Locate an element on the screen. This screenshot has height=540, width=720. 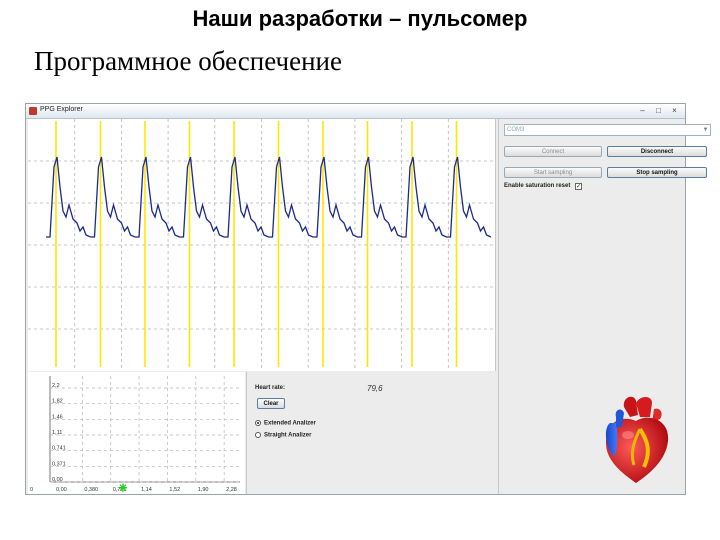
radio-selected-icon is located at coordinates (258, 423).